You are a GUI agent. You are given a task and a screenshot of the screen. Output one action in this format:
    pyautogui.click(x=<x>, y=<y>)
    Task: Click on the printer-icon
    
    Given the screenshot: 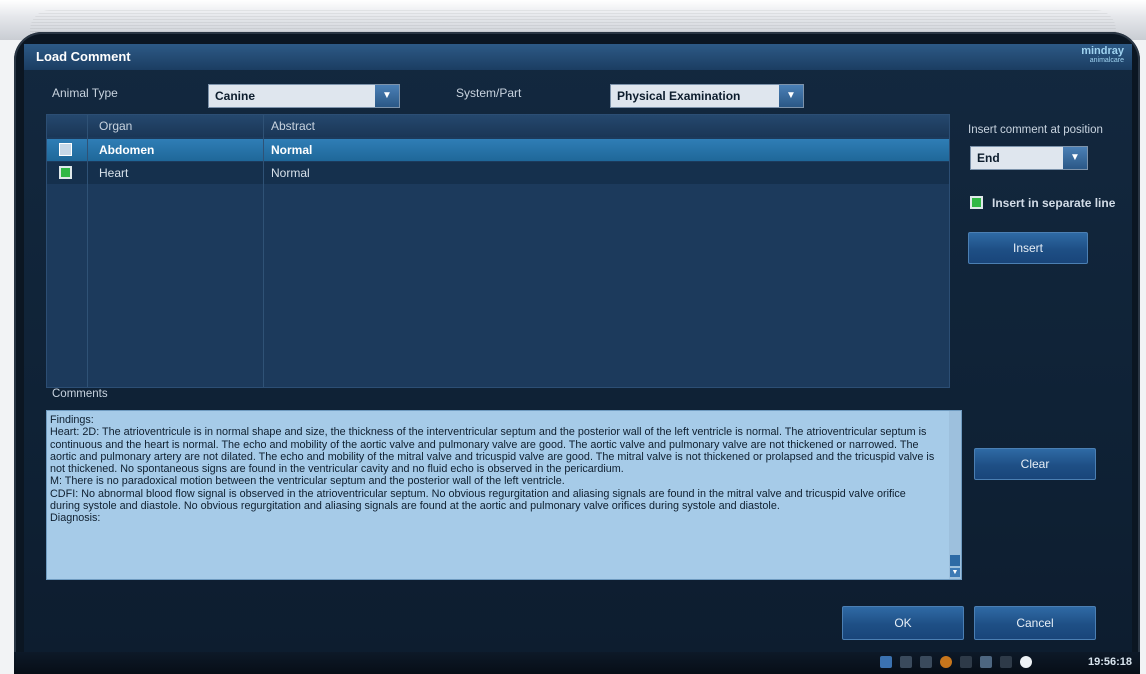 What is the action you would take?
    pyautogui.click(x=966, y=662)
    